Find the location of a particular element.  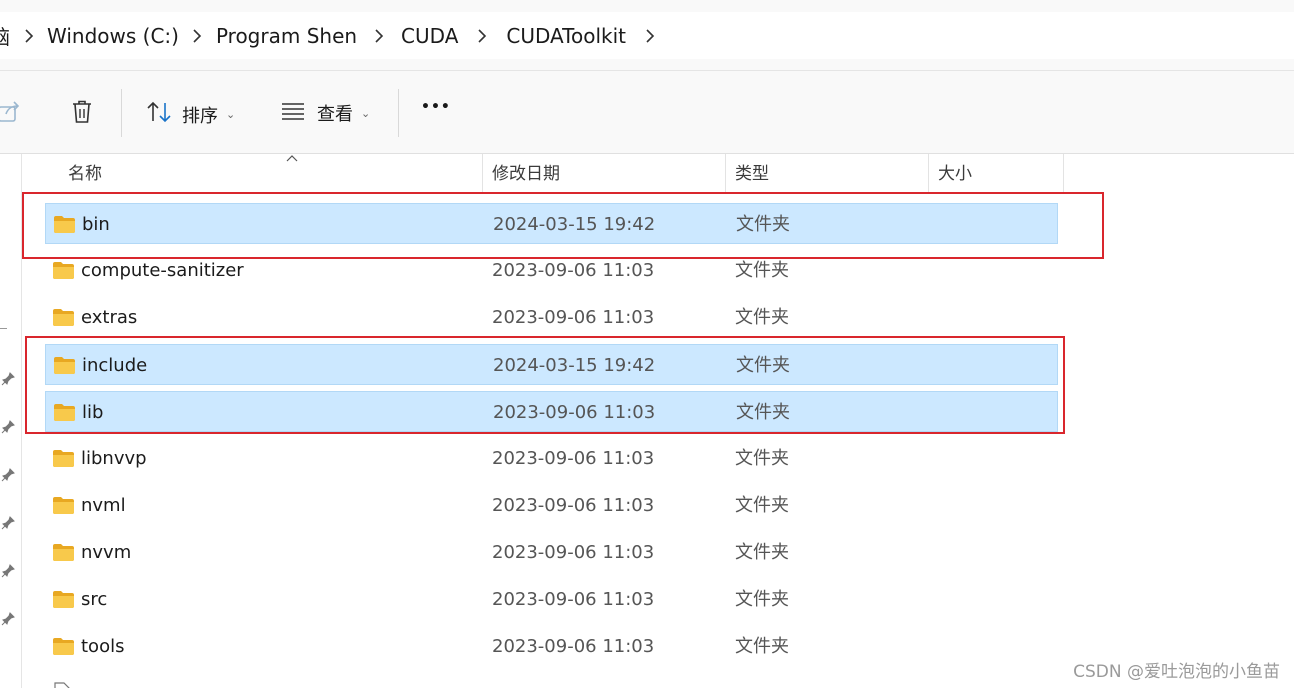

view-button: 查看 ⌄ is located at coordinates (325, 113).